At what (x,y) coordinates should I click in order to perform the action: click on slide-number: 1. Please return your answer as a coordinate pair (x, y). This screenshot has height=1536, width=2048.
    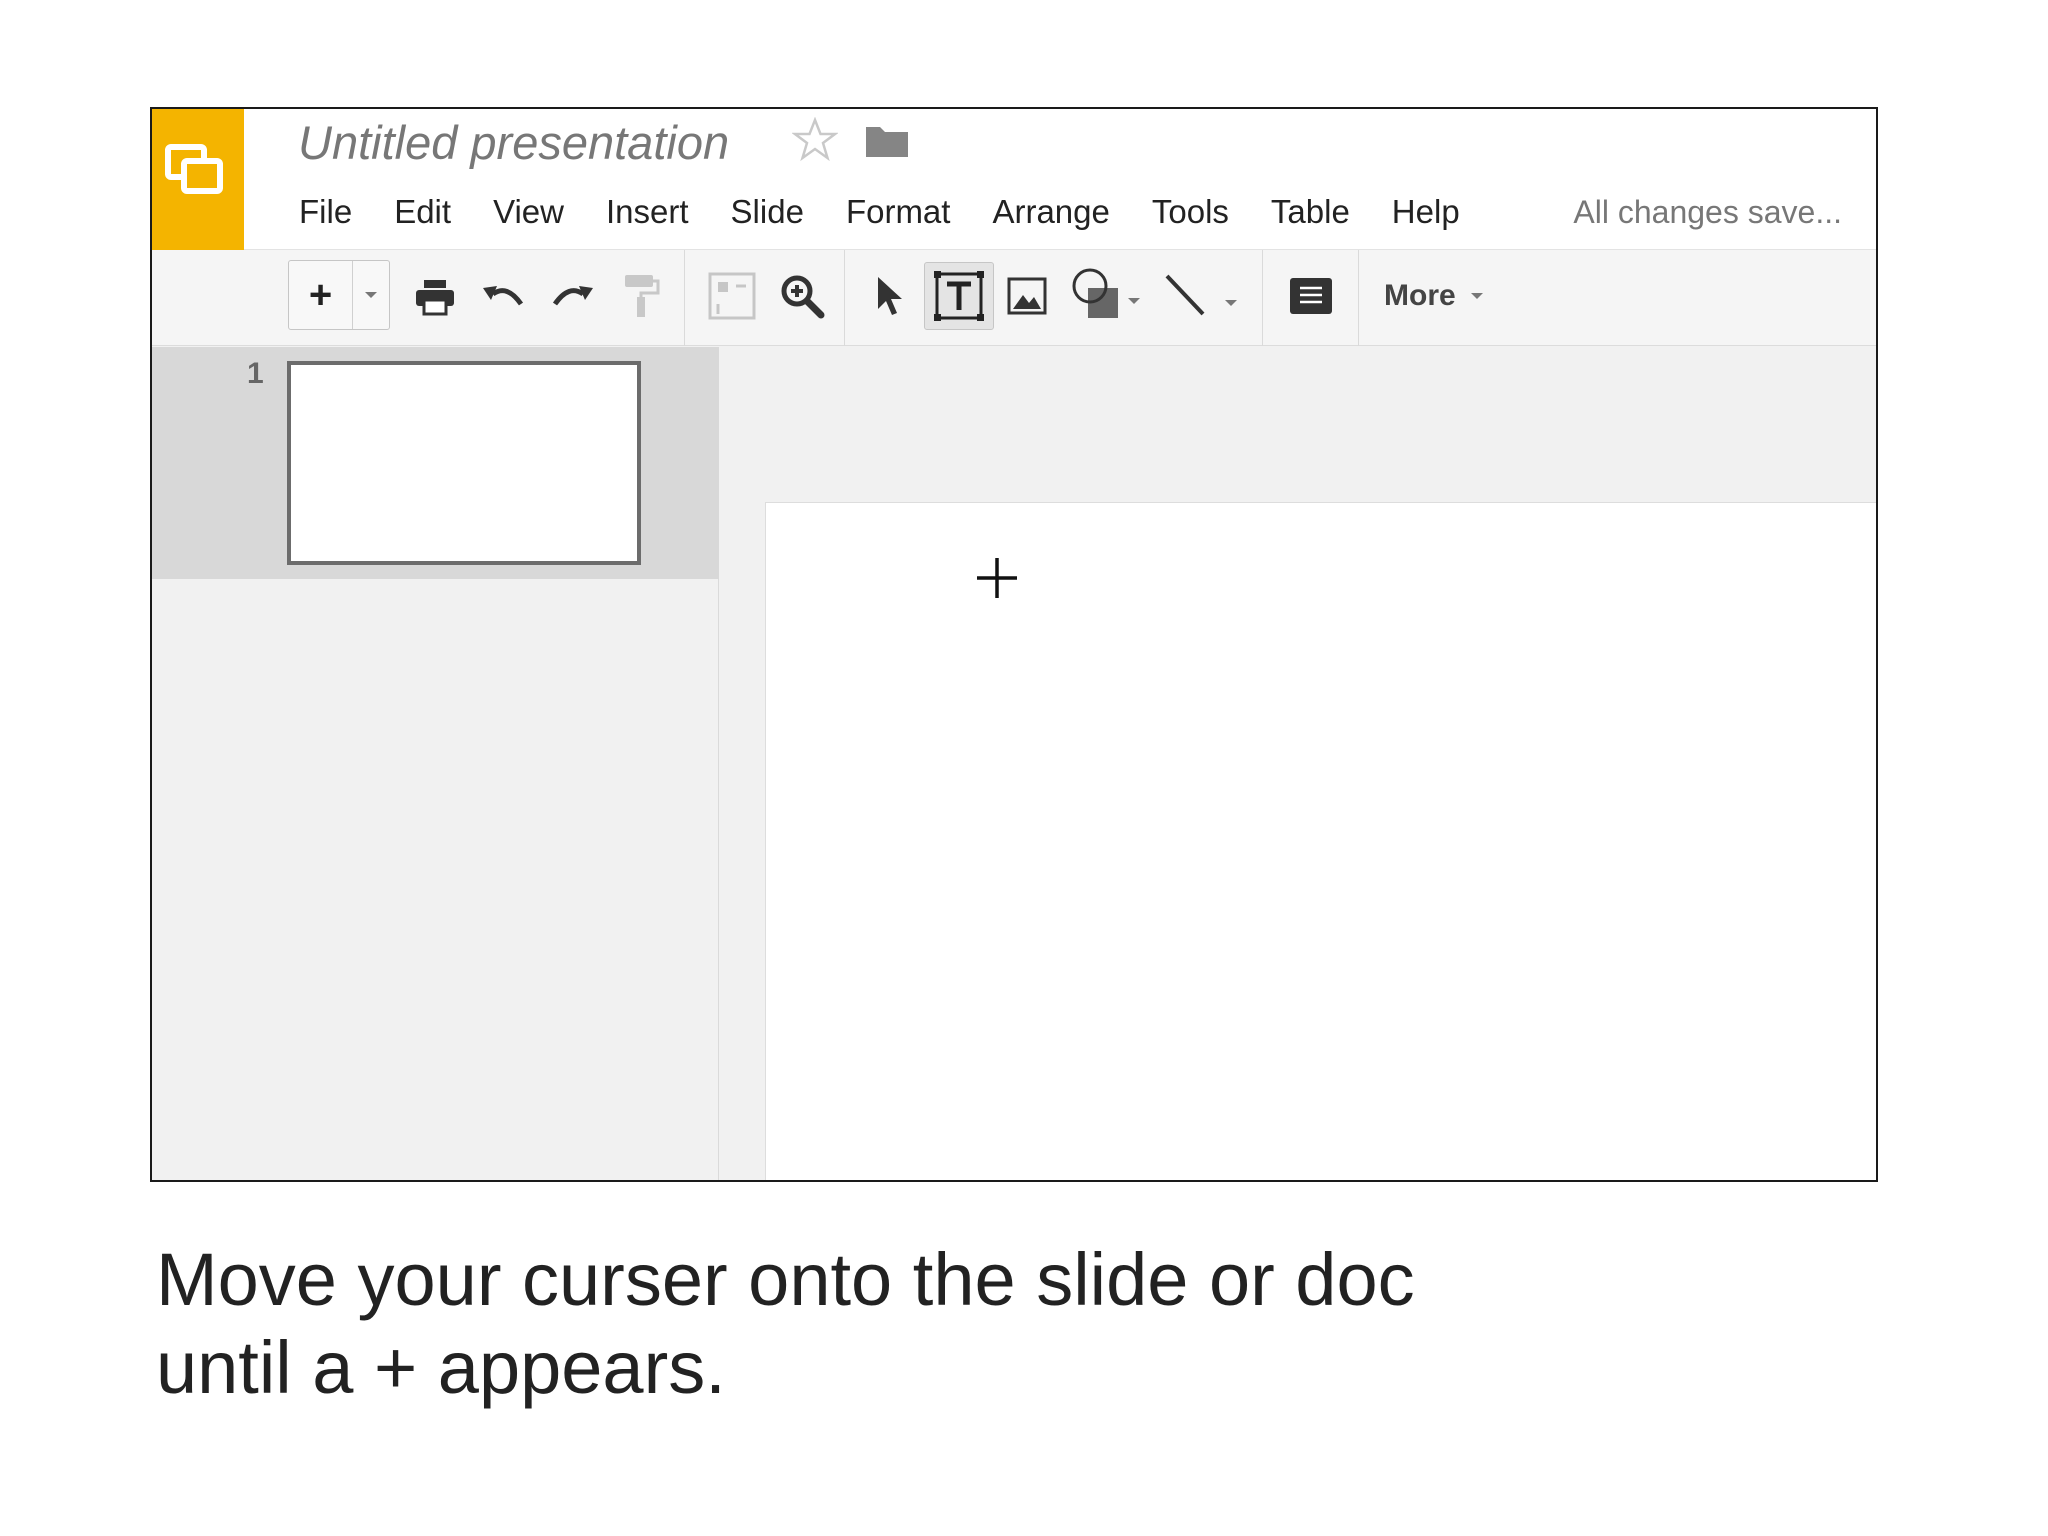
    Looking at the image, I should click on (255, 373).